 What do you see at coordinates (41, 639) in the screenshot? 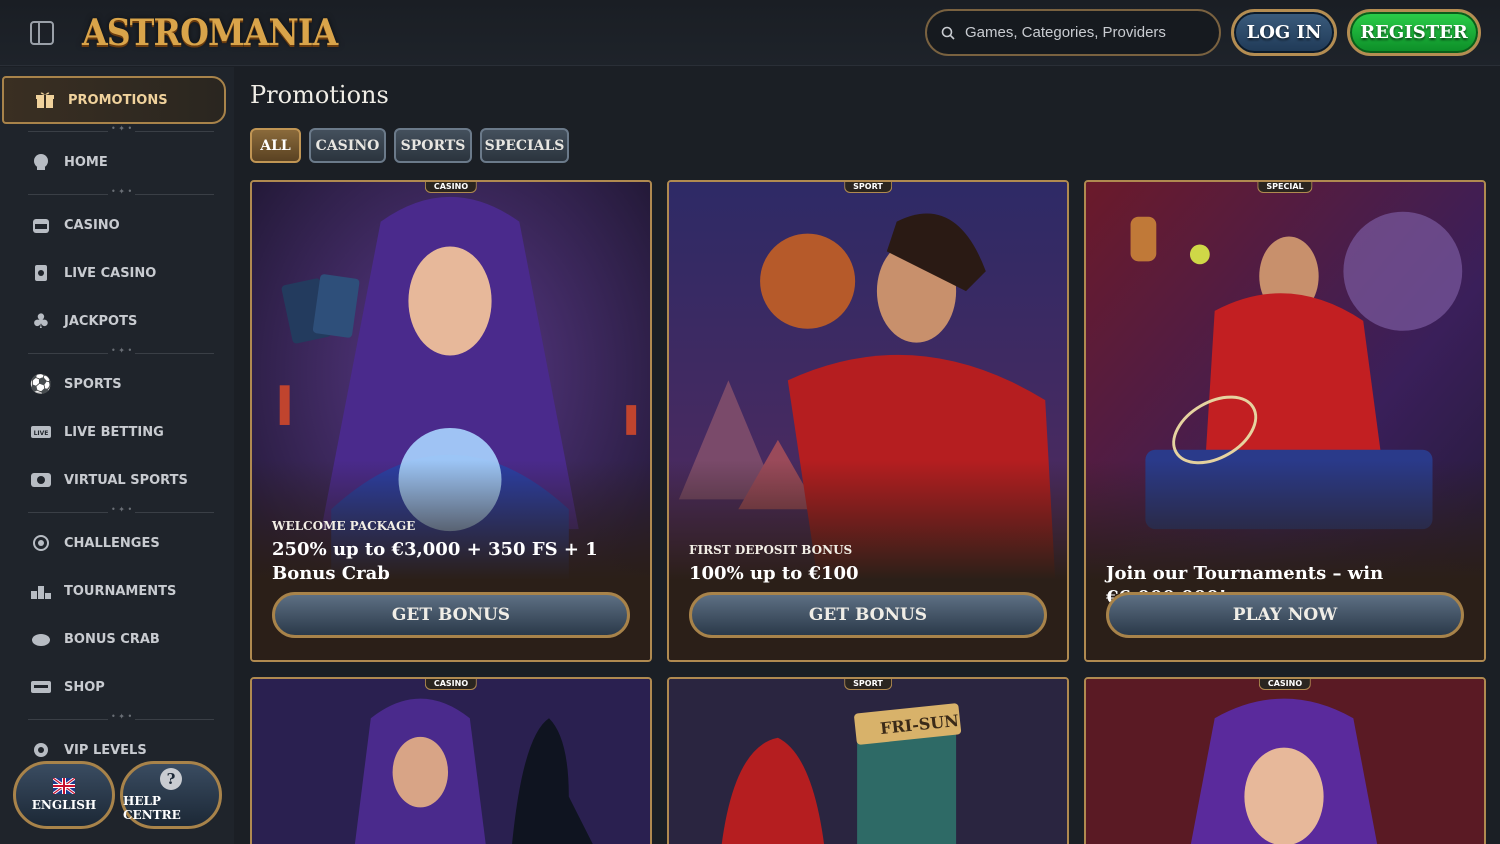
I see `crab-icon` at bounding box center [41, 639].